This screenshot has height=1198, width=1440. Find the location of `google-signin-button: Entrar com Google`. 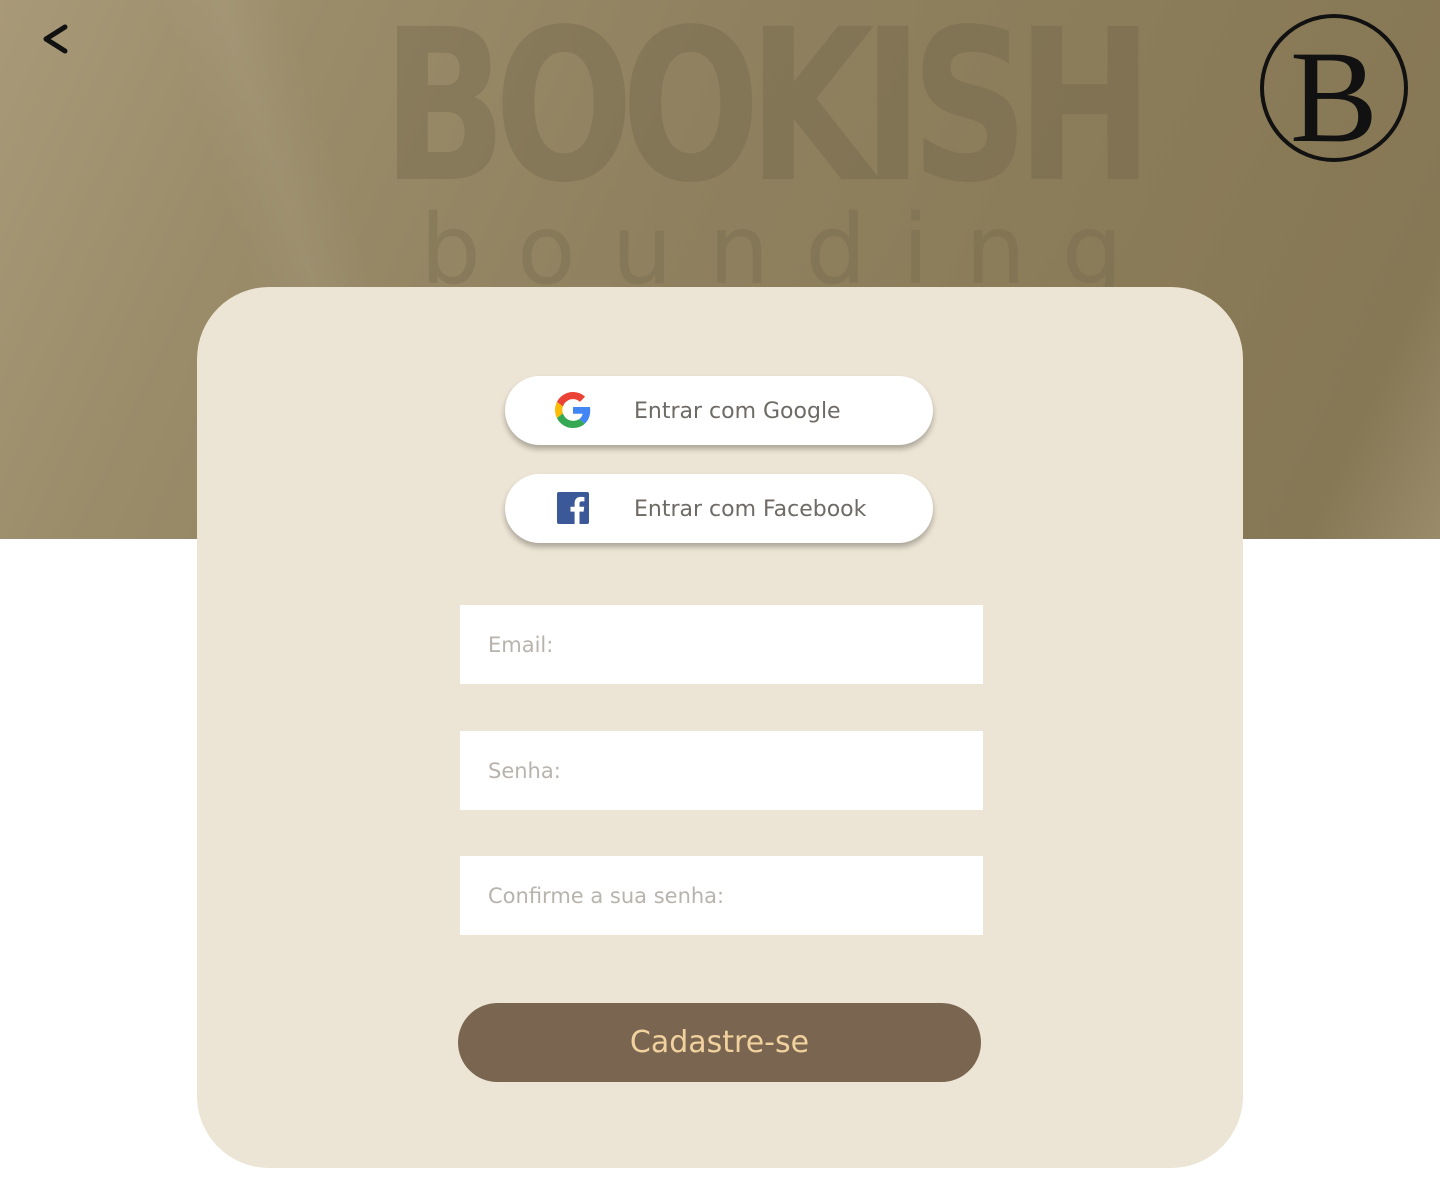

google-signin-button: Entrar com Google is located at coordinates (719, 410).